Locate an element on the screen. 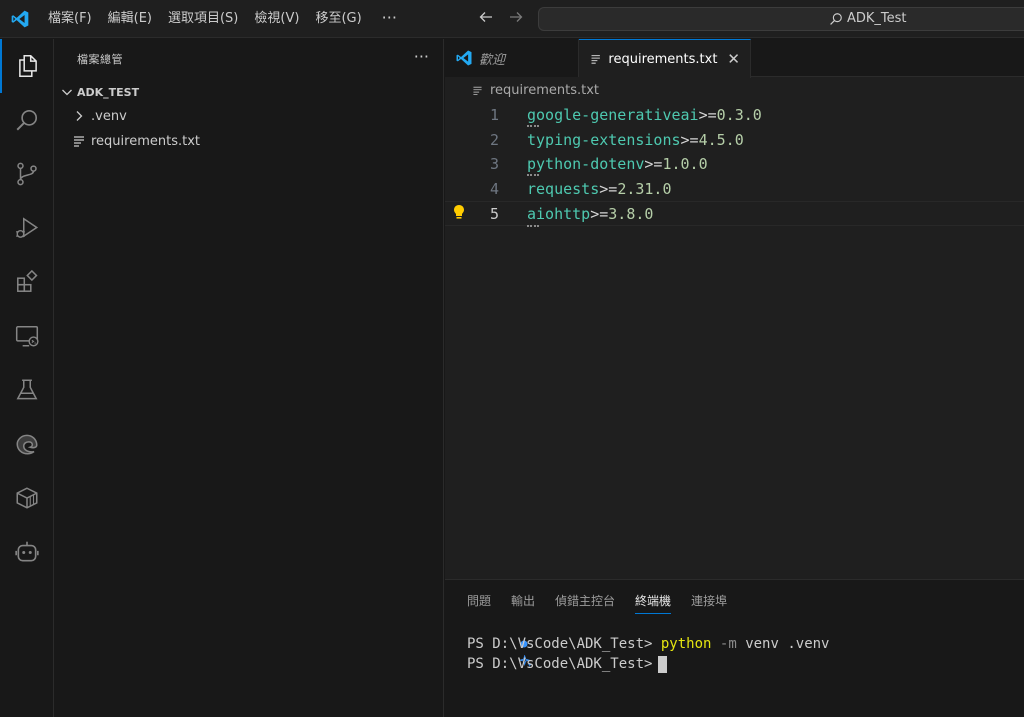  code-line: 1 google-generativeai>=0.3.0 is located at coordinates (734, 115).